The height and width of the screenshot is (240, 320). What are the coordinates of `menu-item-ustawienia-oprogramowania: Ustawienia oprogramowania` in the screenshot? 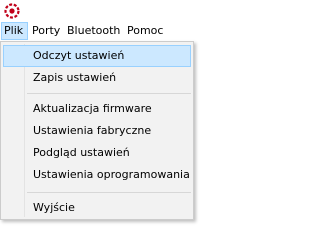 It's located at (97, 175).